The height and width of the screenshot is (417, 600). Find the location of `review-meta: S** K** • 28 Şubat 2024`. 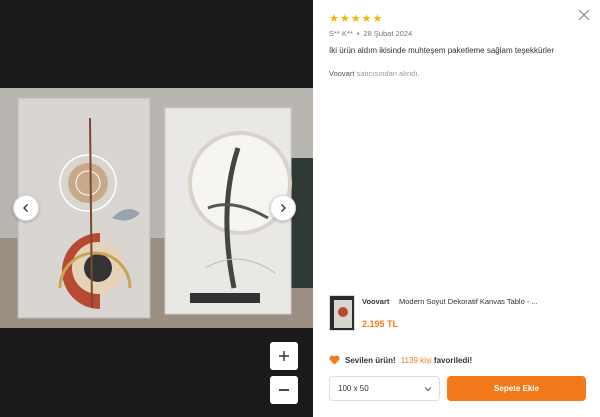

review-meta: S** K** • 28 Şubat 2024 is located at coordinates (371, 33).